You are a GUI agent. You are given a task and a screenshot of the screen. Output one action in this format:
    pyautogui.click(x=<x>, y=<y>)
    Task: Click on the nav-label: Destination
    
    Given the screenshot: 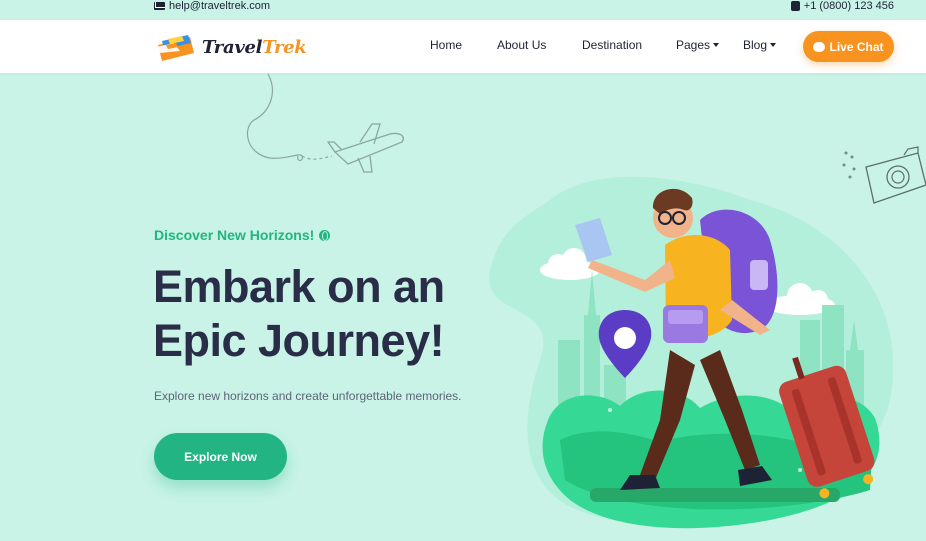 What is the action you would take?
    pyautogui.click(x=612, y=45)
    